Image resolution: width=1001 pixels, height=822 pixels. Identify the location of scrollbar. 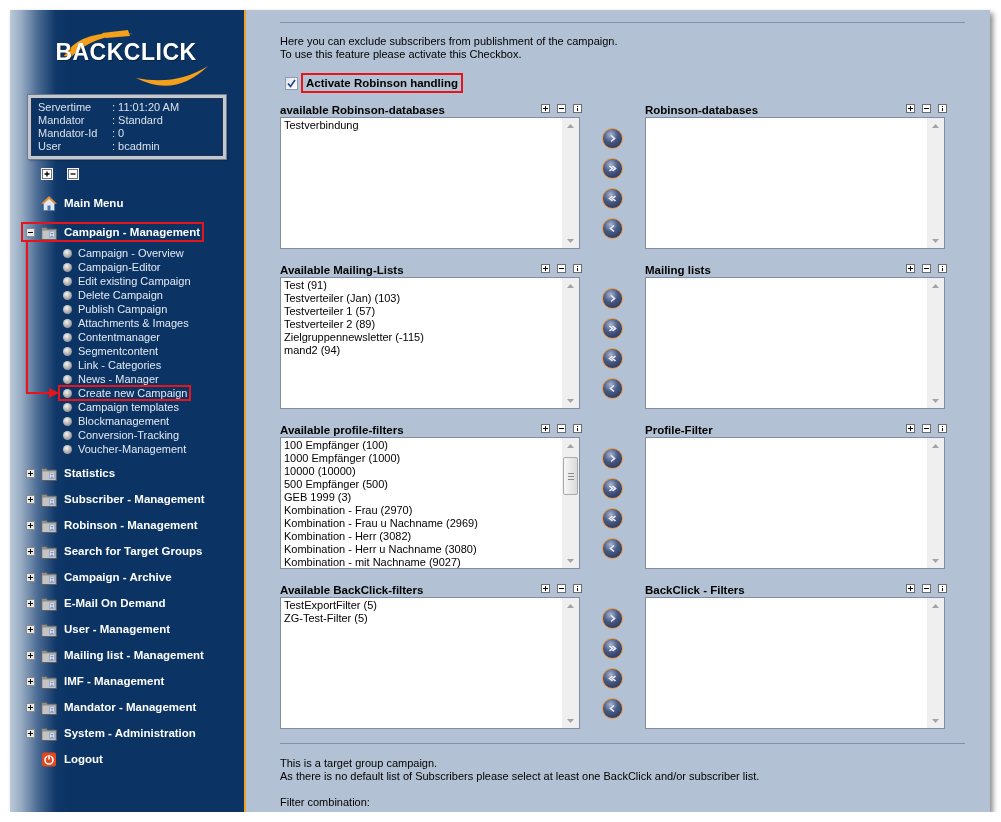
(570, 503).